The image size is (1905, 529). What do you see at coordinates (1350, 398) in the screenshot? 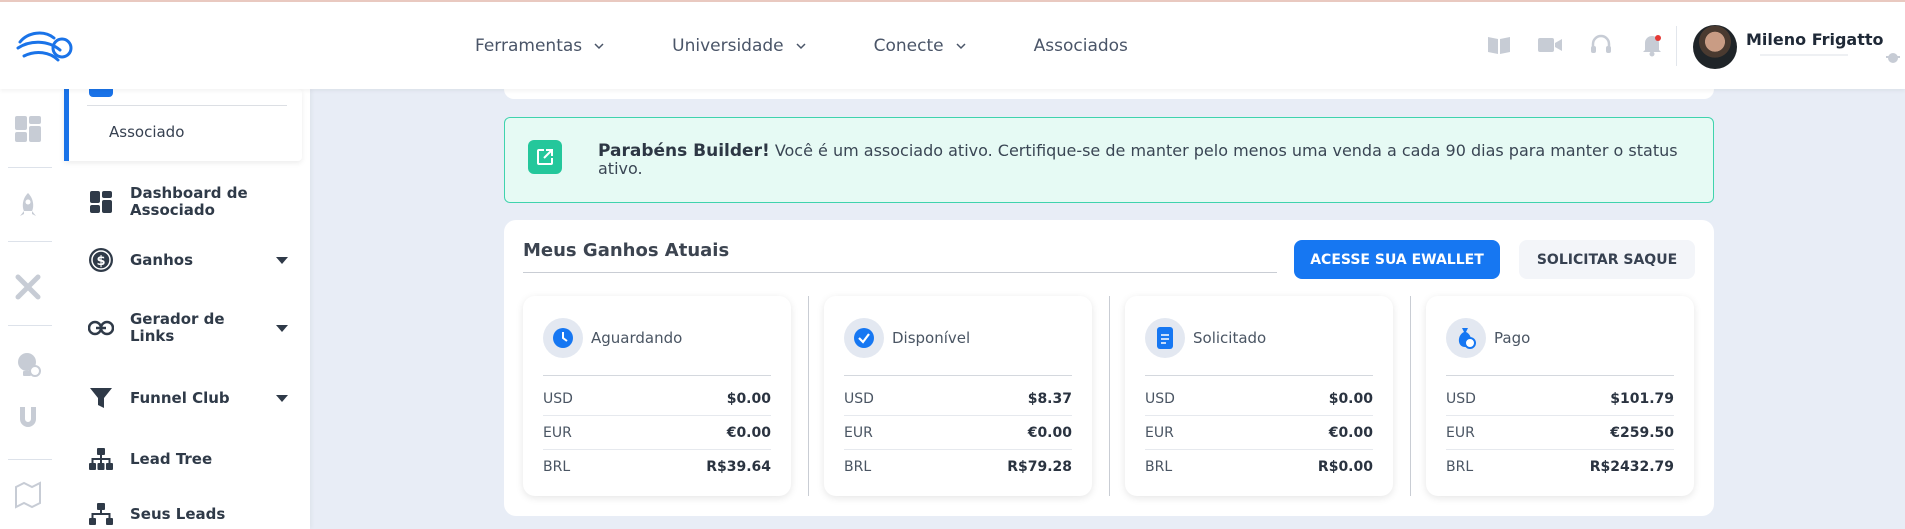
I see `amount: $0.00` at bounding box center [1350, 398].